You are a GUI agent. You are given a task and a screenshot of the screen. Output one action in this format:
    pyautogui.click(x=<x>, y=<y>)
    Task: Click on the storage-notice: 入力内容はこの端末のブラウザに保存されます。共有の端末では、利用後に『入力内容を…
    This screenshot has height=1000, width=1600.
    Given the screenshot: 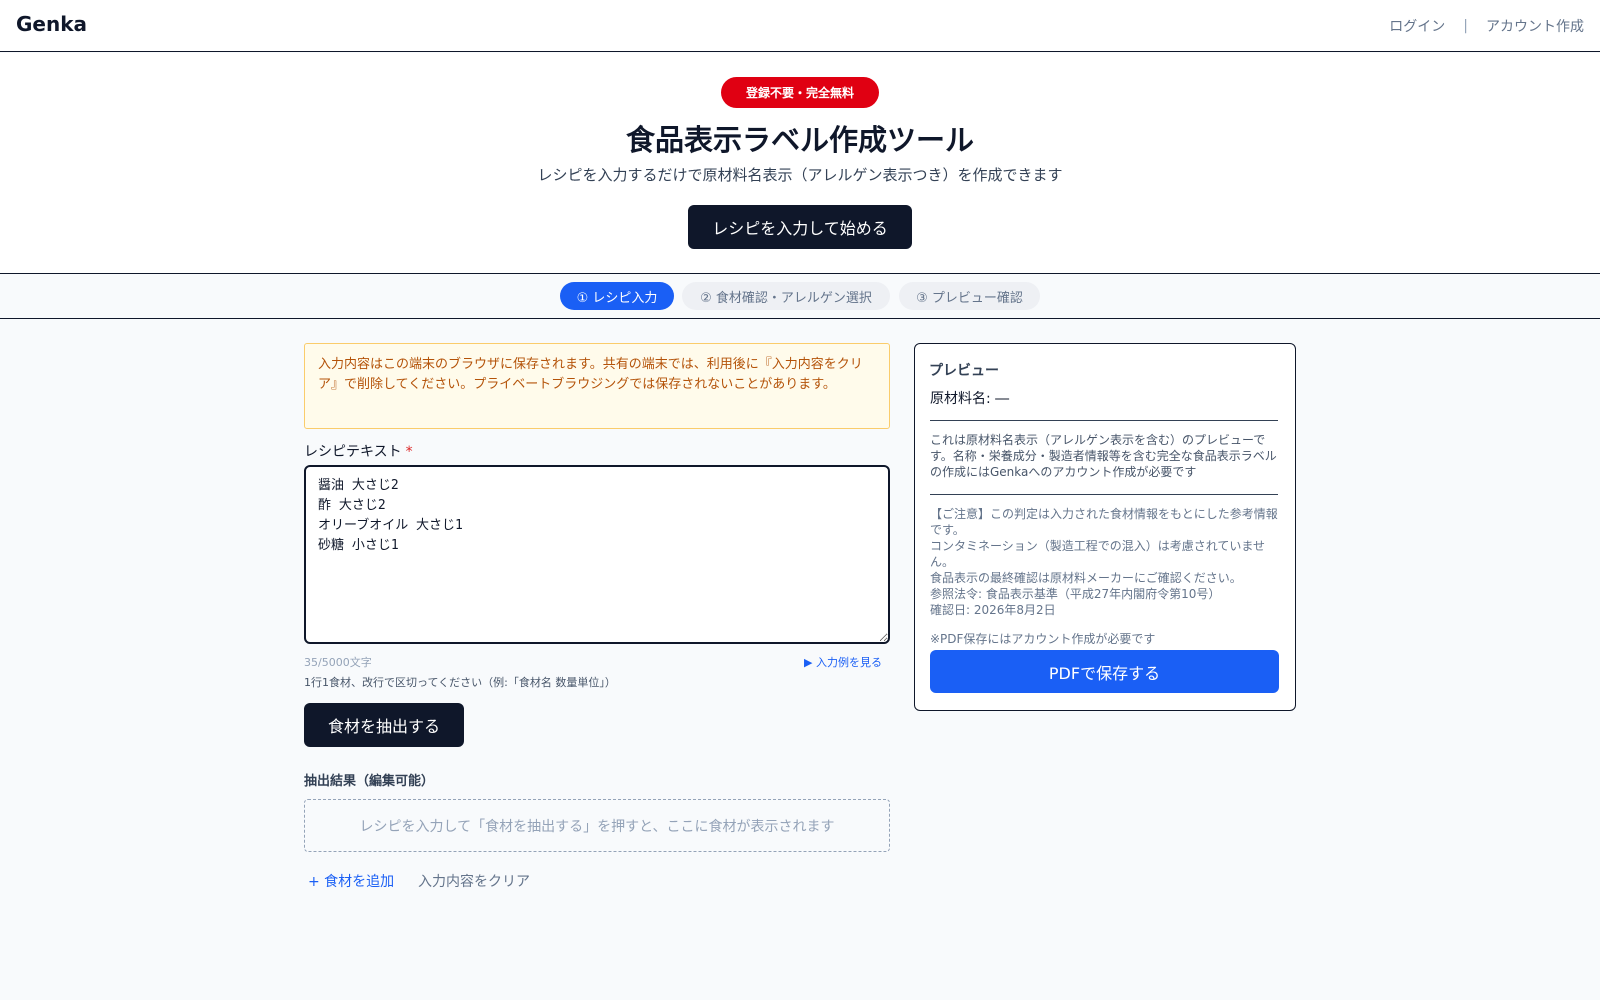 What is the action you would take?
    pyautogui.click(x=597, y=386)
    